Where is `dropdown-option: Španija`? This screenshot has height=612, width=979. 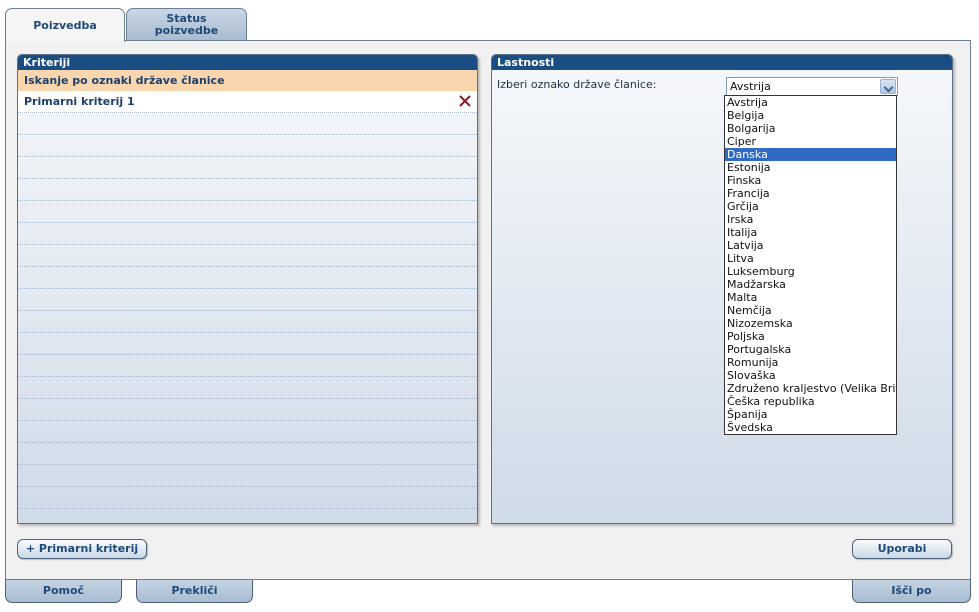
dropdown-option: Španija is located at coordinates (810, 414).